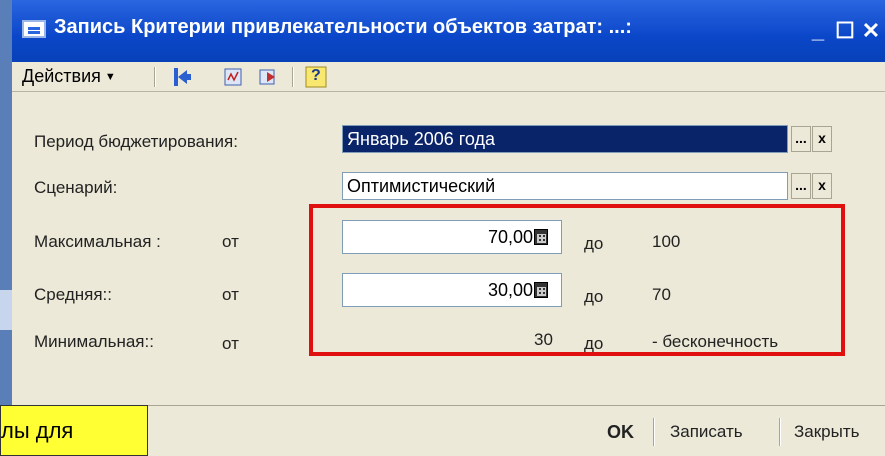 Image resolution: width=885 pixels, height=456 pixels. I want to click on dropdown-arrow-icon: ▼, so click(110, 77).